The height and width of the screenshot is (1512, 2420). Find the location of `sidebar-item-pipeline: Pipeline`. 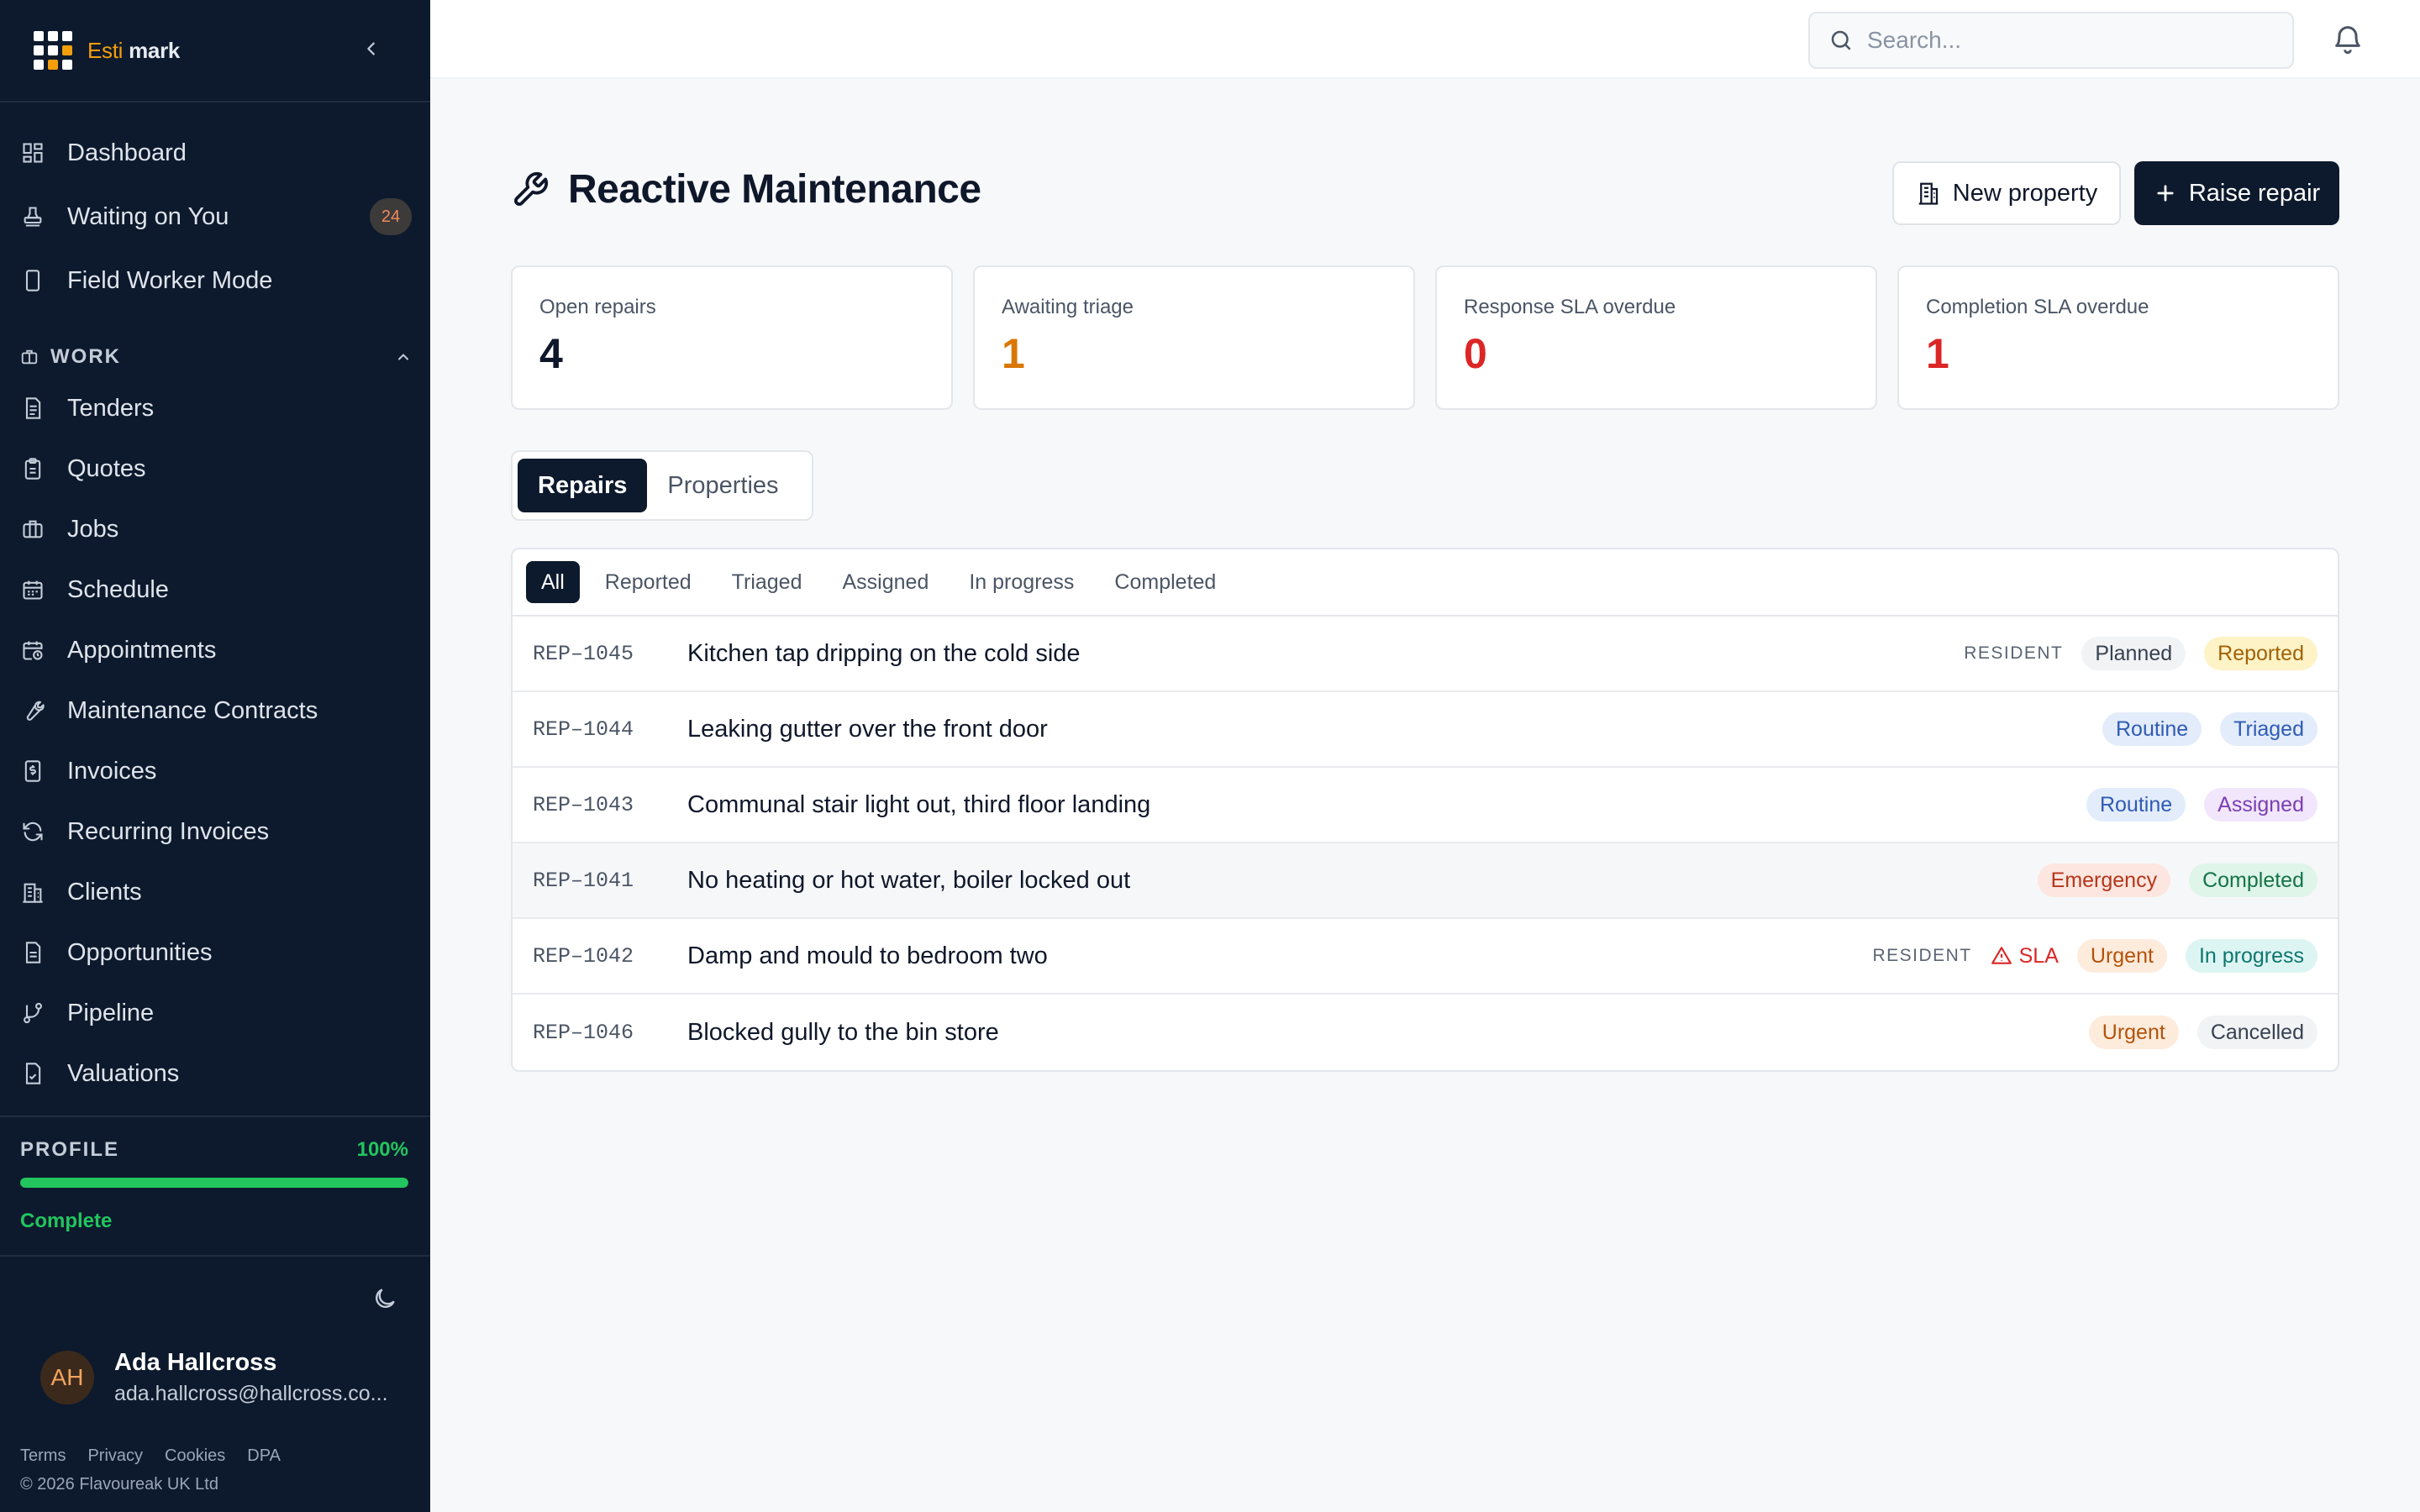

sidebar-item-pipeline: Pipeline is located at coordinates (216, 1013).